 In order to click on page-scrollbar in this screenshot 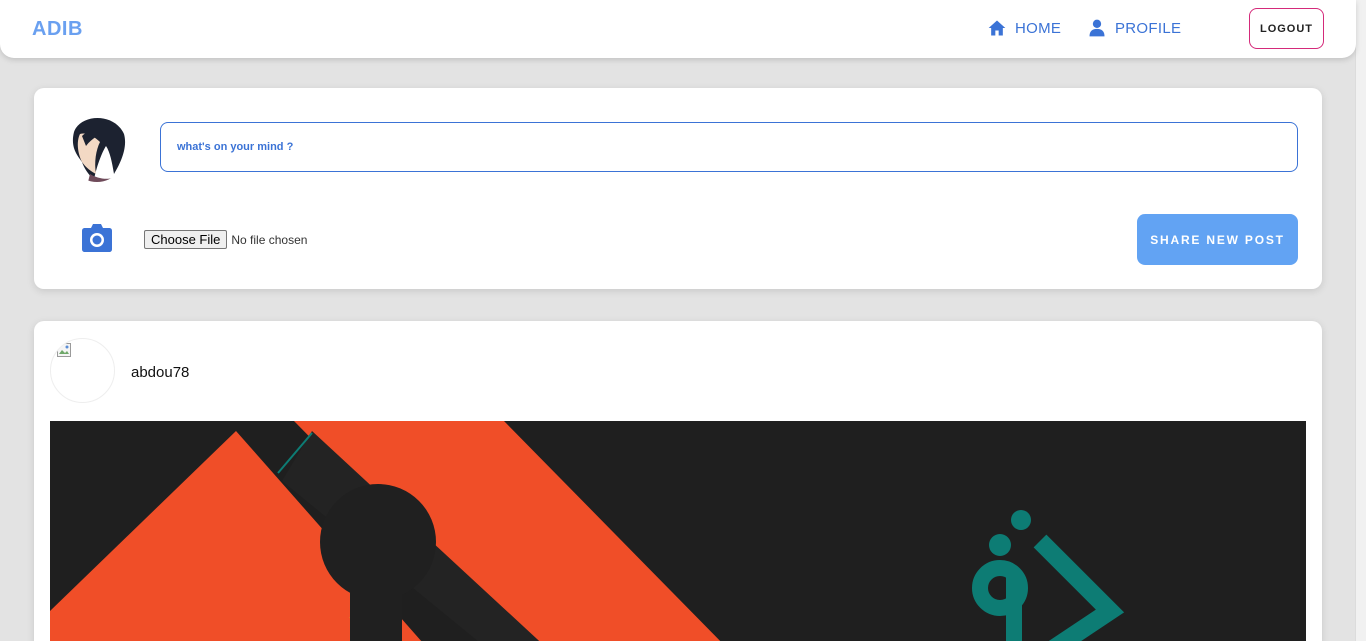, I will do `click(1360, 320)`.